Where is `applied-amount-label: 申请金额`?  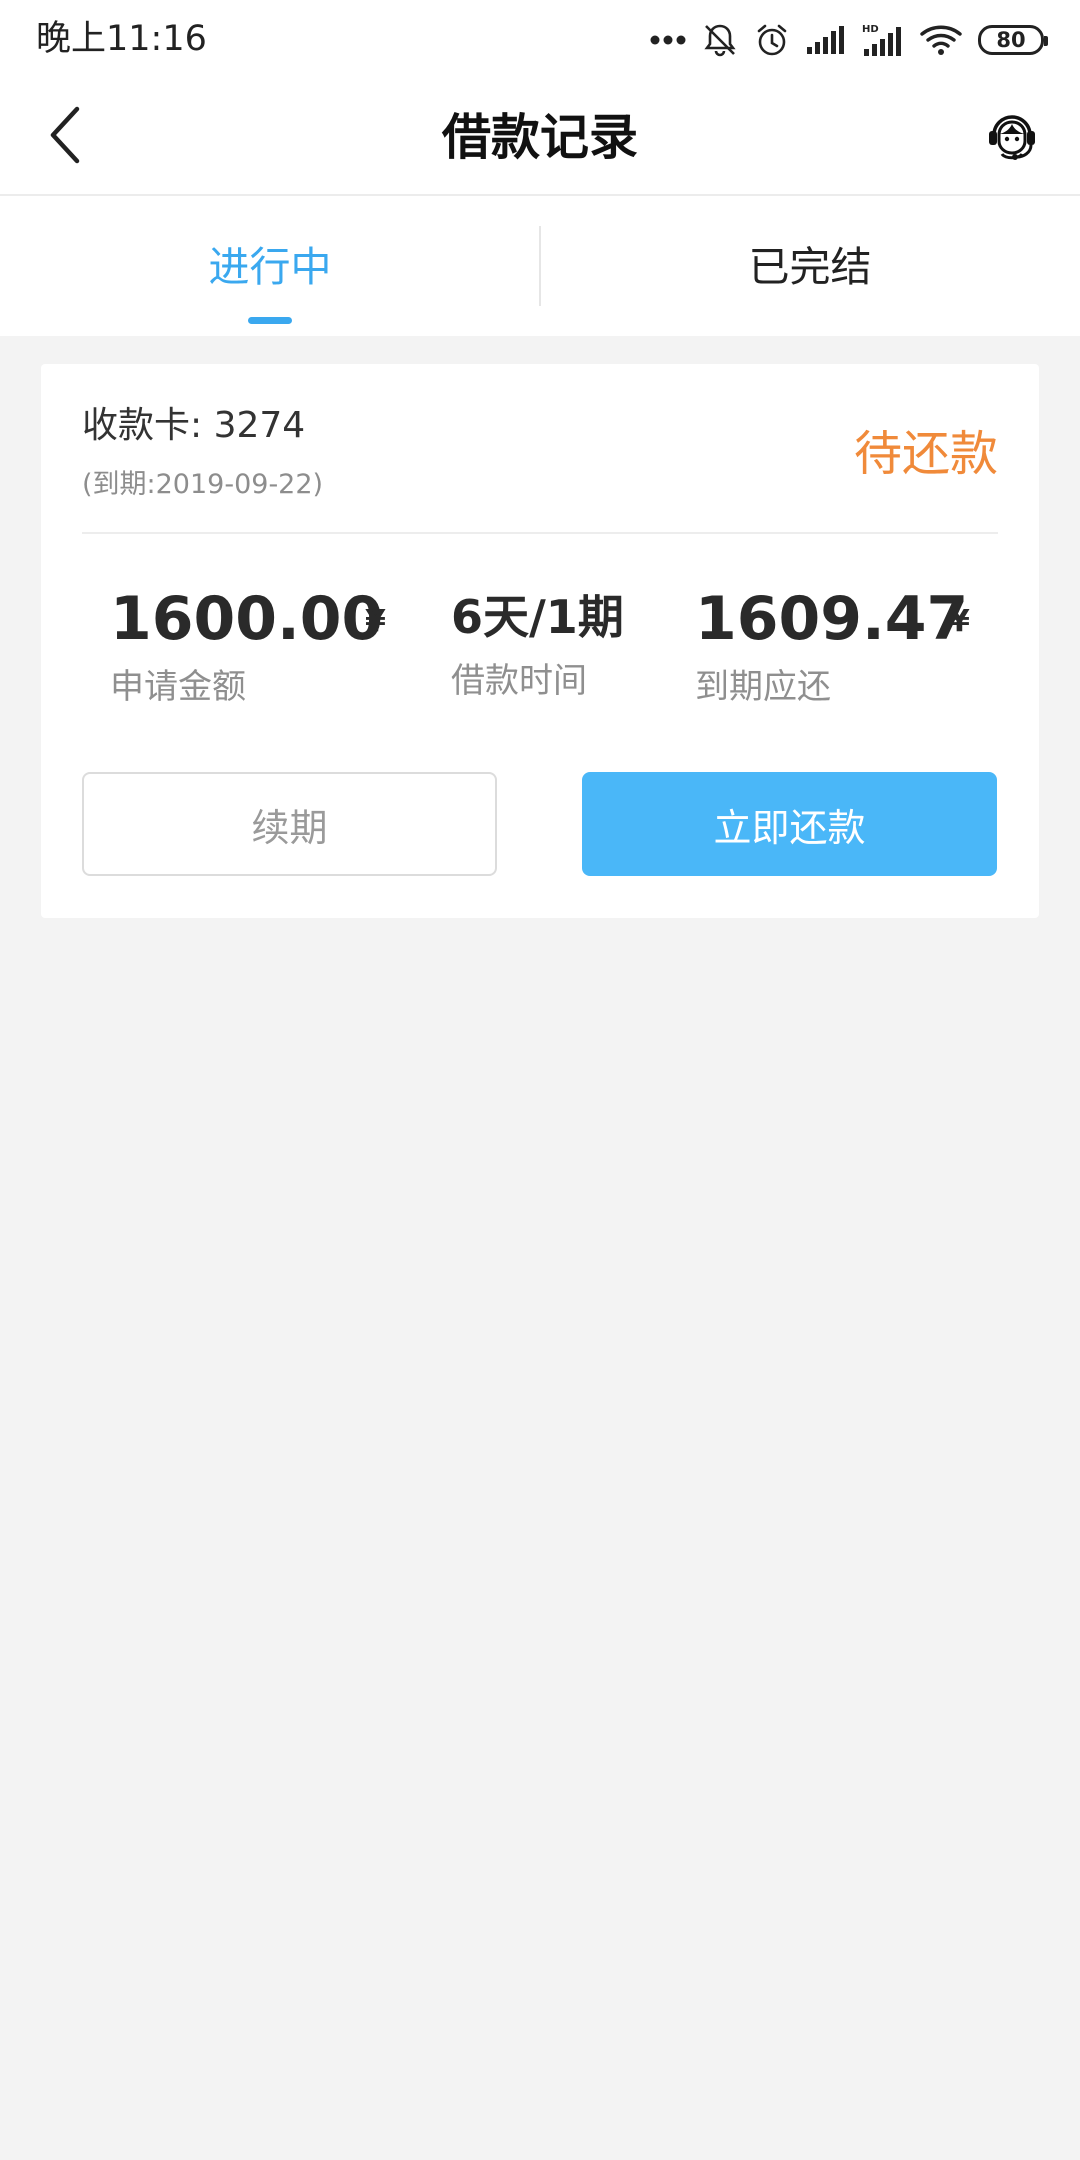
applied-amount-label: 申请金额 is located at coordinates (178, 687).